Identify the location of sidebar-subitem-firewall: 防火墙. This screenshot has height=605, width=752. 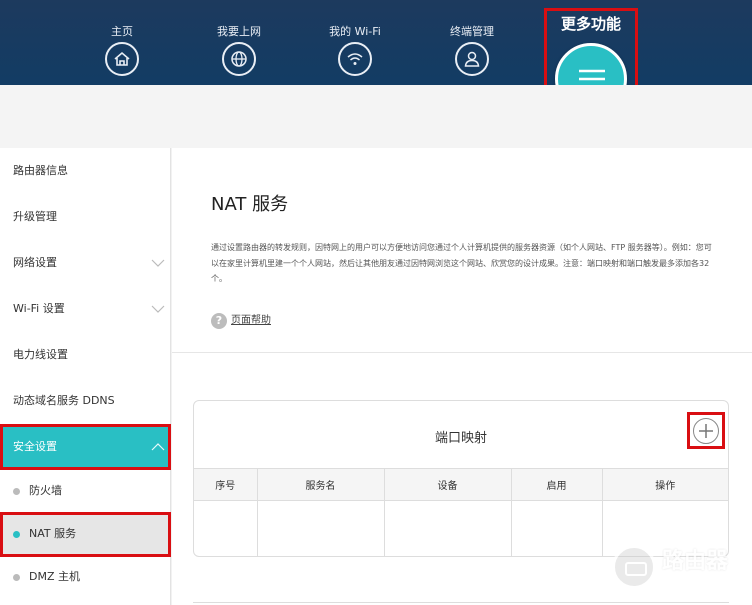
(85, 491).